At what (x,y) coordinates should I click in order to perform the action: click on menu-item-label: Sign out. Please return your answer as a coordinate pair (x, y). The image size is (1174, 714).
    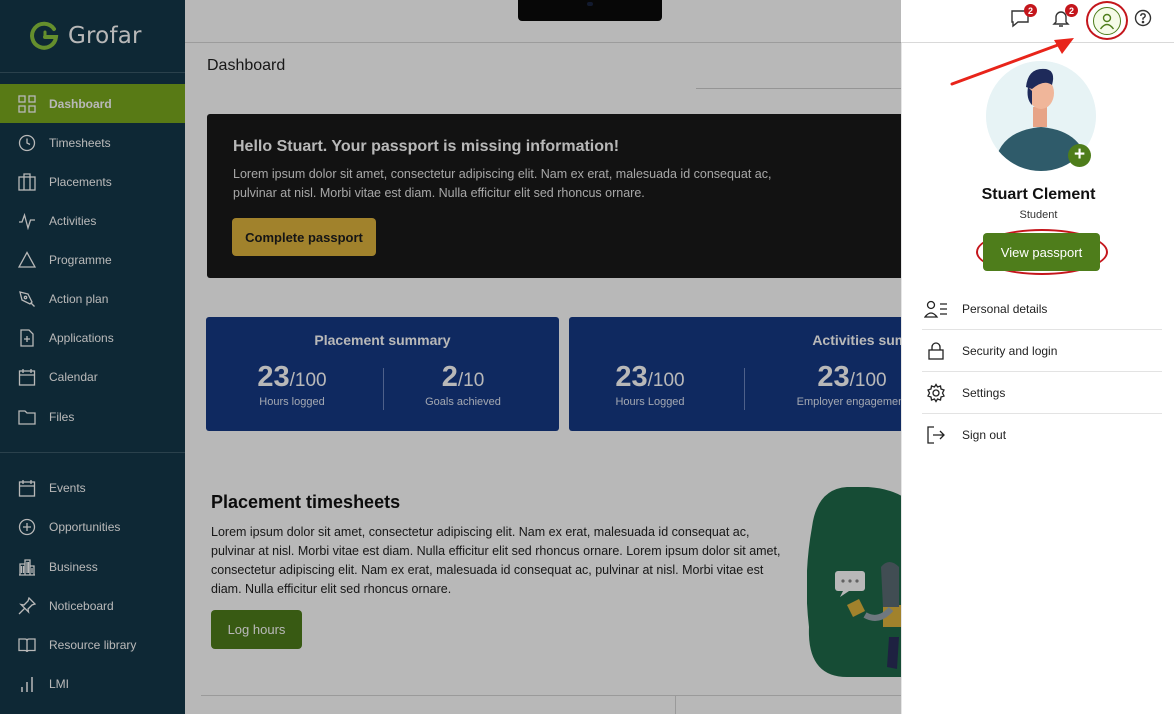
    Looking at the image, I should click on (984, 435).